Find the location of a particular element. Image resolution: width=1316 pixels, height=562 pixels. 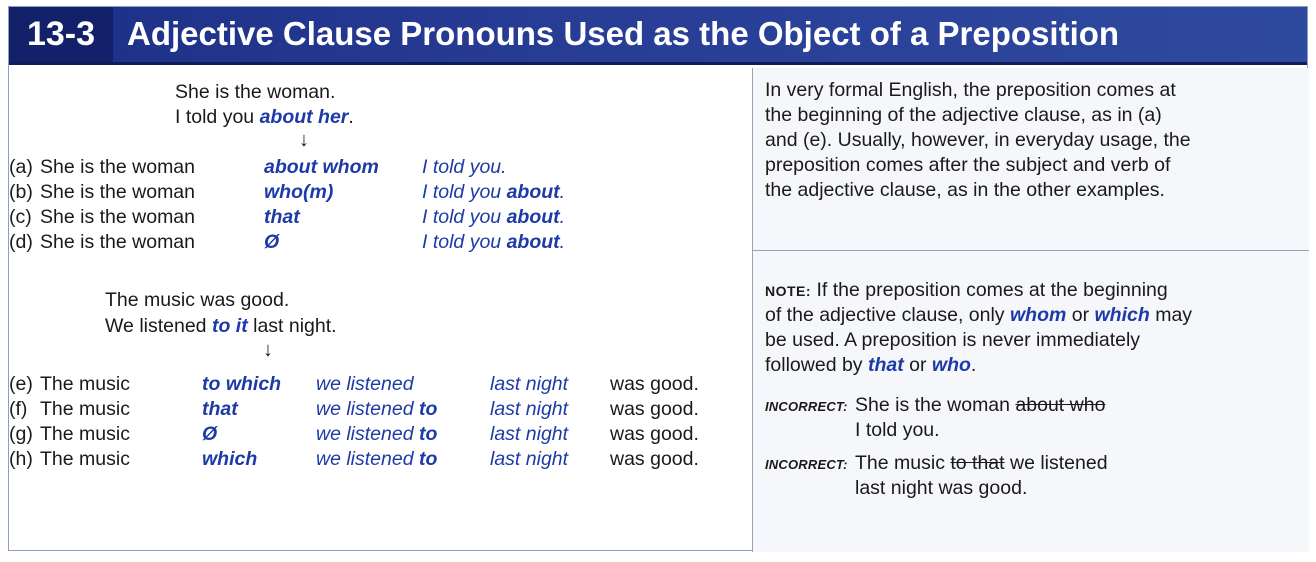

section-divider is located at coordinates (1031, 250).